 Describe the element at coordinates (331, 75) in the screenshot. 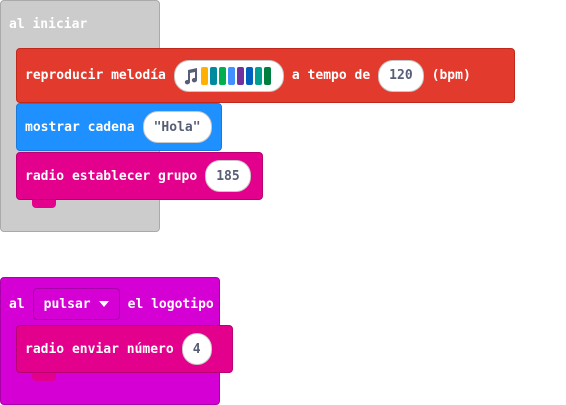

I see `tempo-label: a tempo de` at that location.